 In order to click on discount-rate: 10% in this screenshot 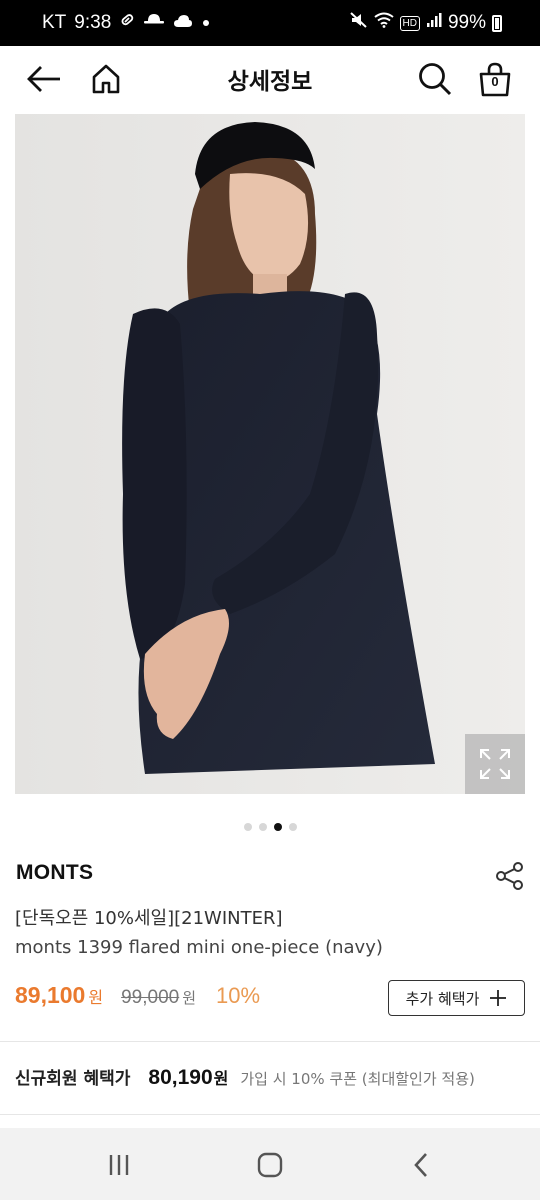, I will do `click(238, 995)`.